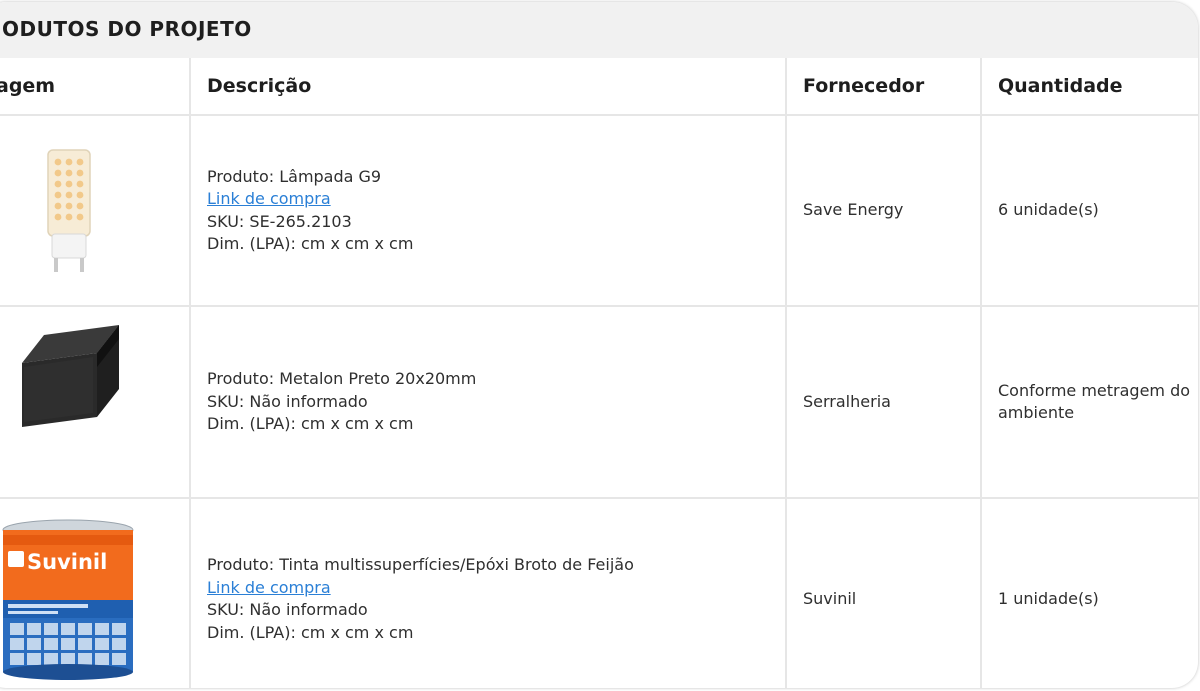  What do you see at coordinates (67, 562) in the screenshot?
I see `paint-can-brand: Suvinil` at bounding box center [67, 562].